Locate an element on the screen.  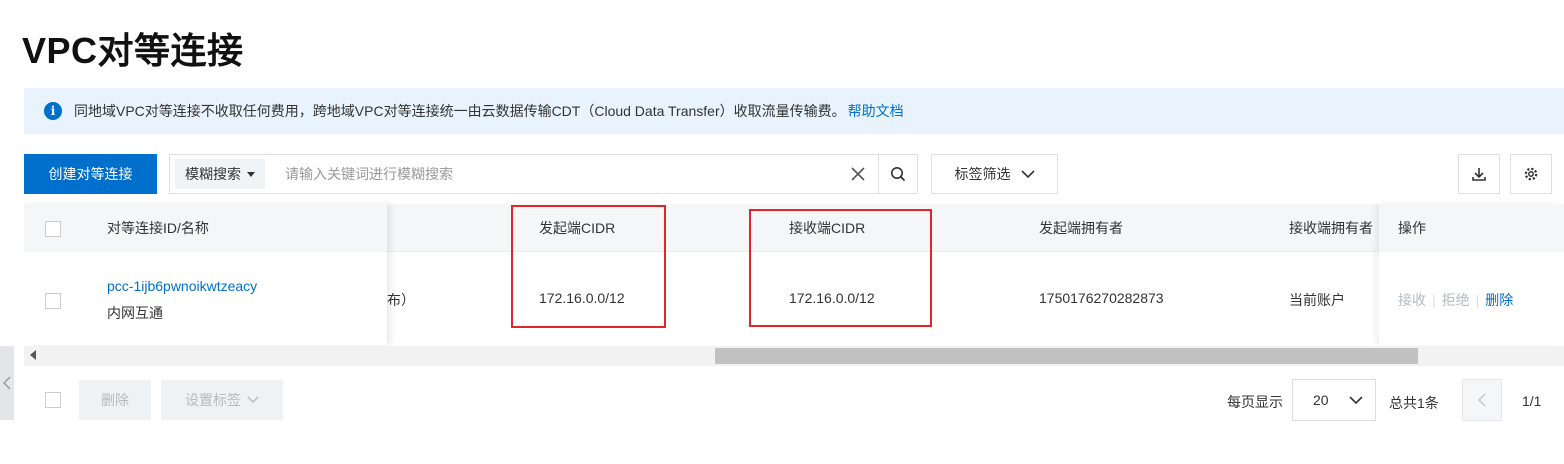
sticky-left-header: 对等连接ID/名称 is located at coordinates (205, 228).